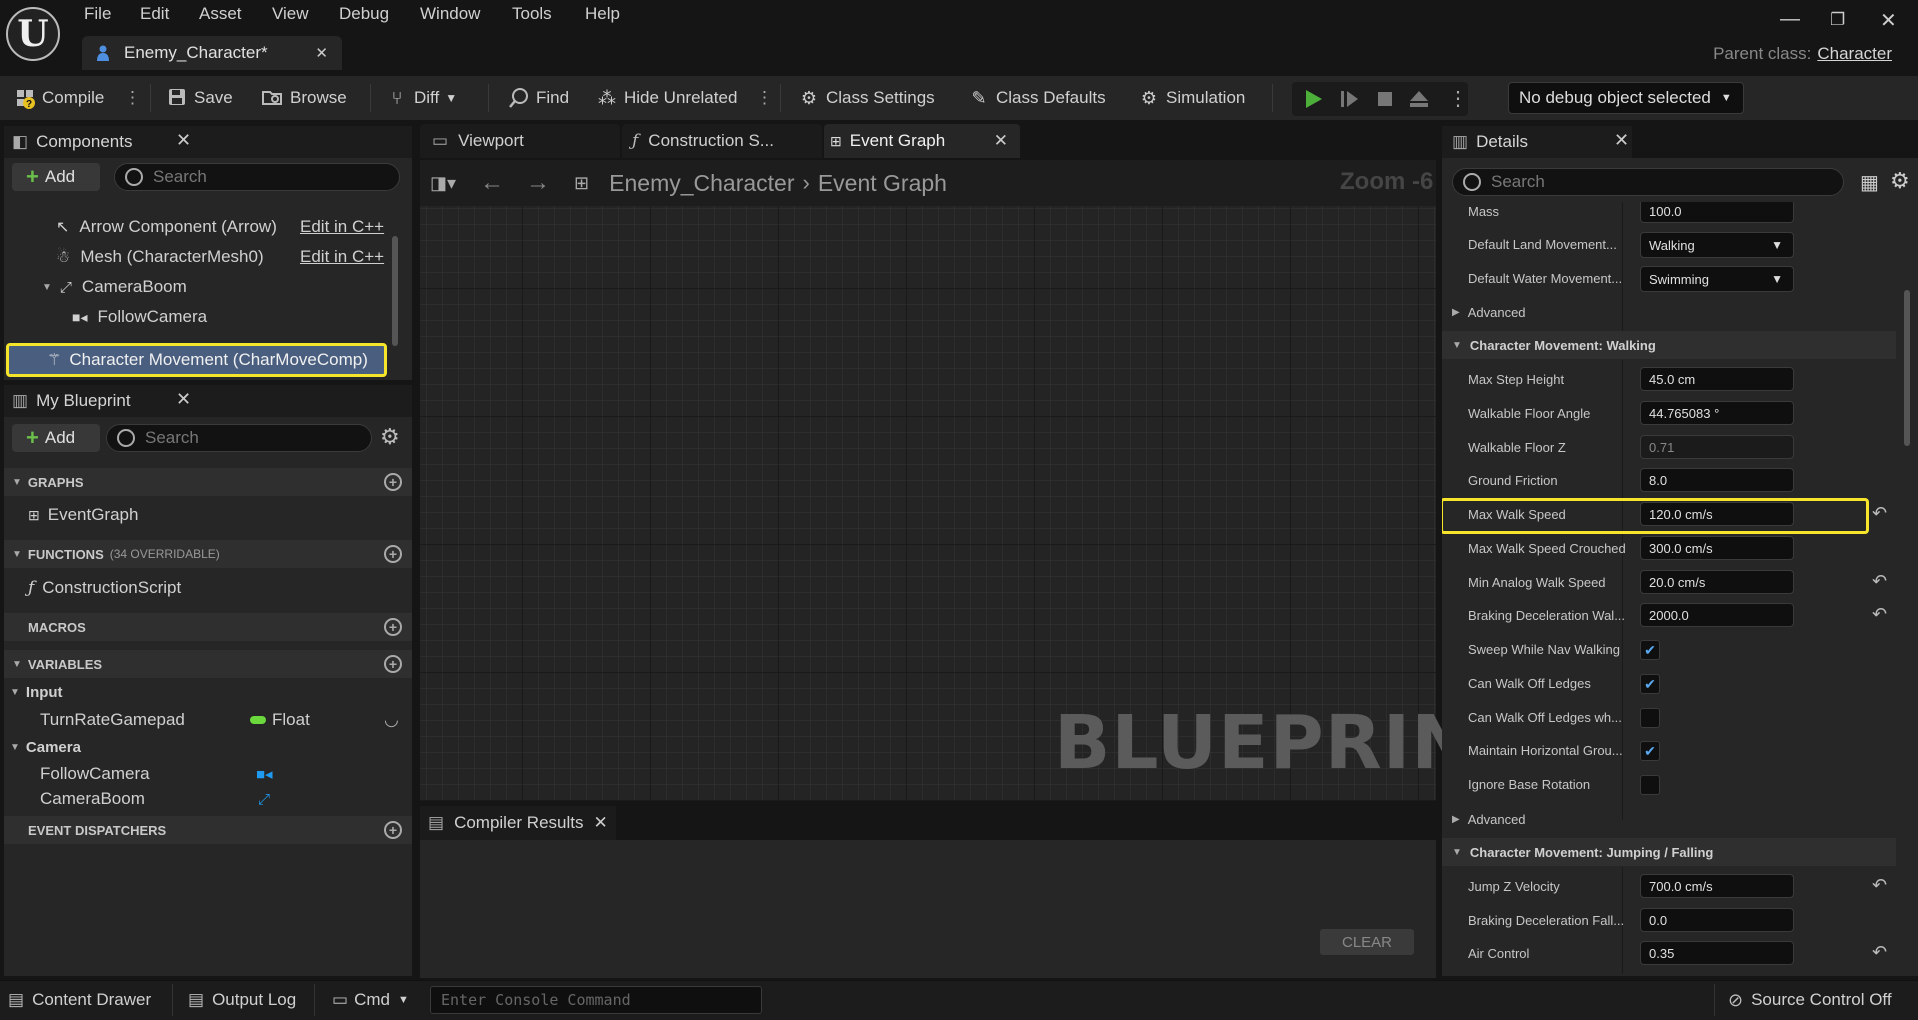  Describe the element at coordinates (239, 438) in the screenshot. I see `my-blueprint-search-input: Search` at that location.